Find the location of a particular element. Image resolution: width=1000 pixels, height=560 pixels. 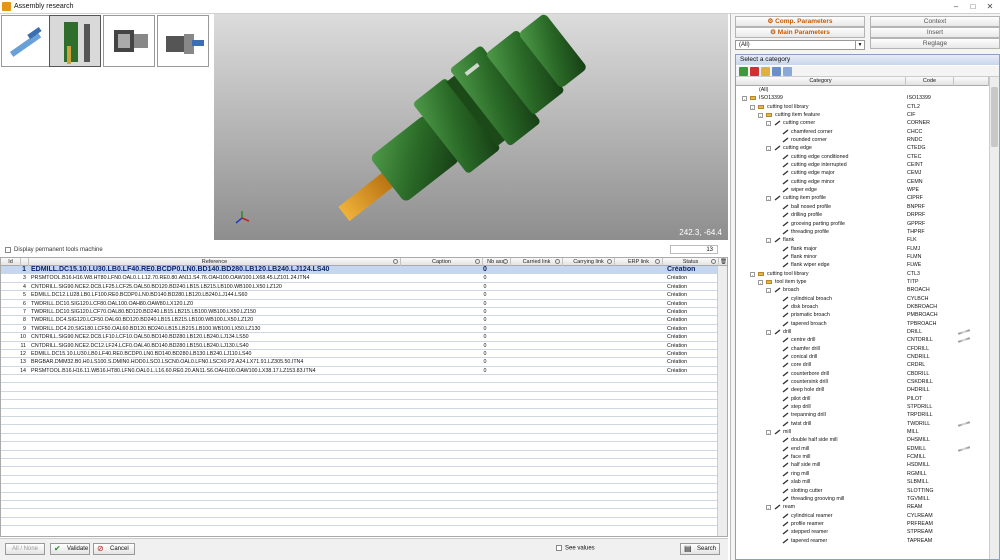

close-icon: ✕ is located at coordinates (990, 7).